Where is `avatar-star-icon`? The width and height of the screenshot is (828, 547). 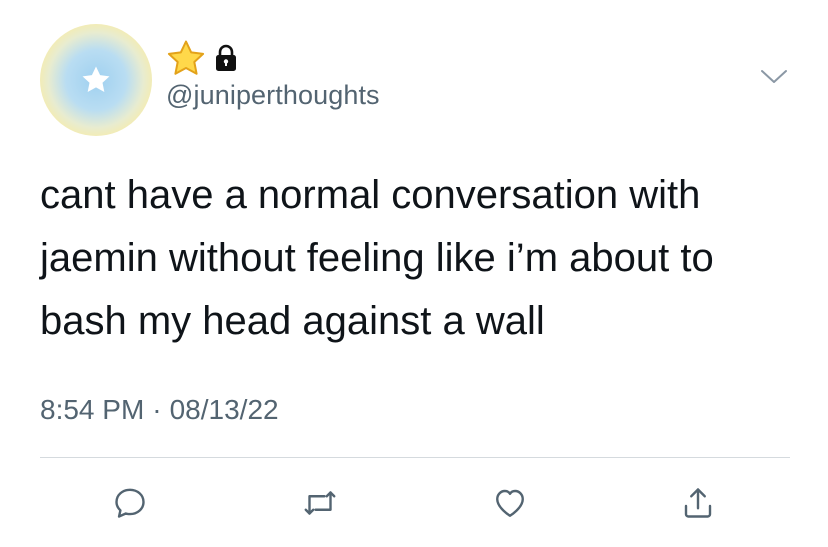
avatar-star-icon is located at coordinates (96, 79).